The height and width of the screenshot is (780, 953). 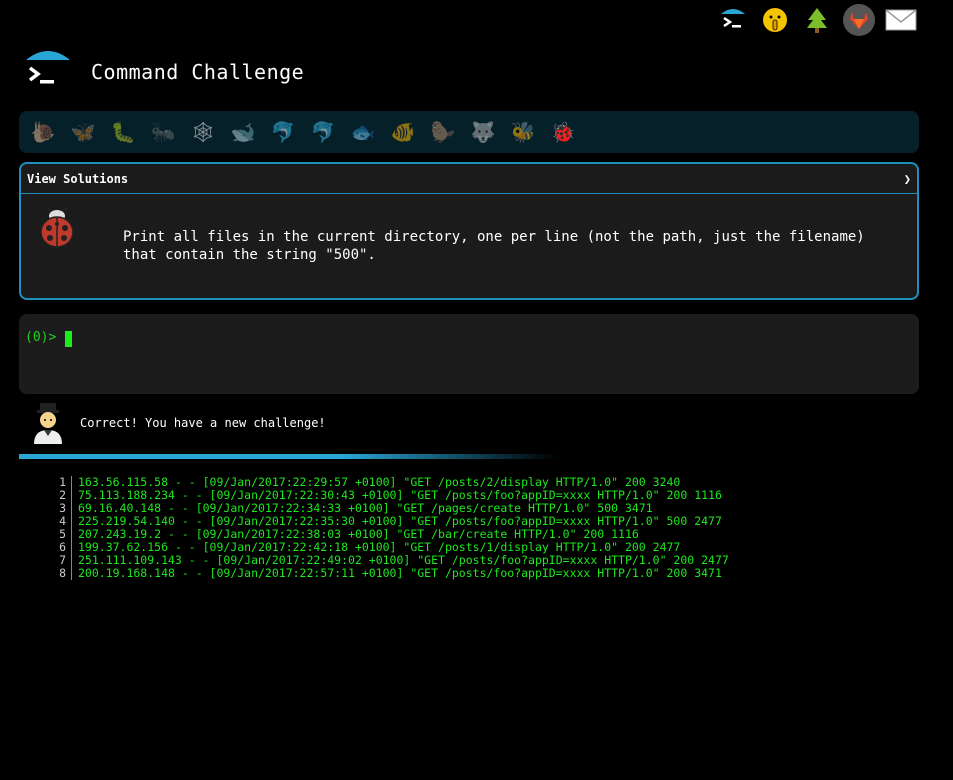 What do you see at coordinates (483, 132) in the screenshot?
I see `wolf-icon: 🐺` at bounding box center [483, 132].